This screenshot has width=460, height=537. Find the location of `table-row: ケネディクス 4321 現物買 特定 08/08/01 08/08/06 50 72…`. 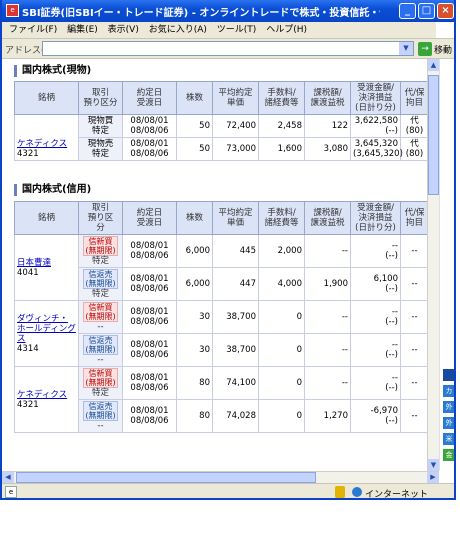

table-row: ケネディクス 4321 現物買 特定 08/08/01 08/08/06 50 72… is located at coordinates (220, 137).